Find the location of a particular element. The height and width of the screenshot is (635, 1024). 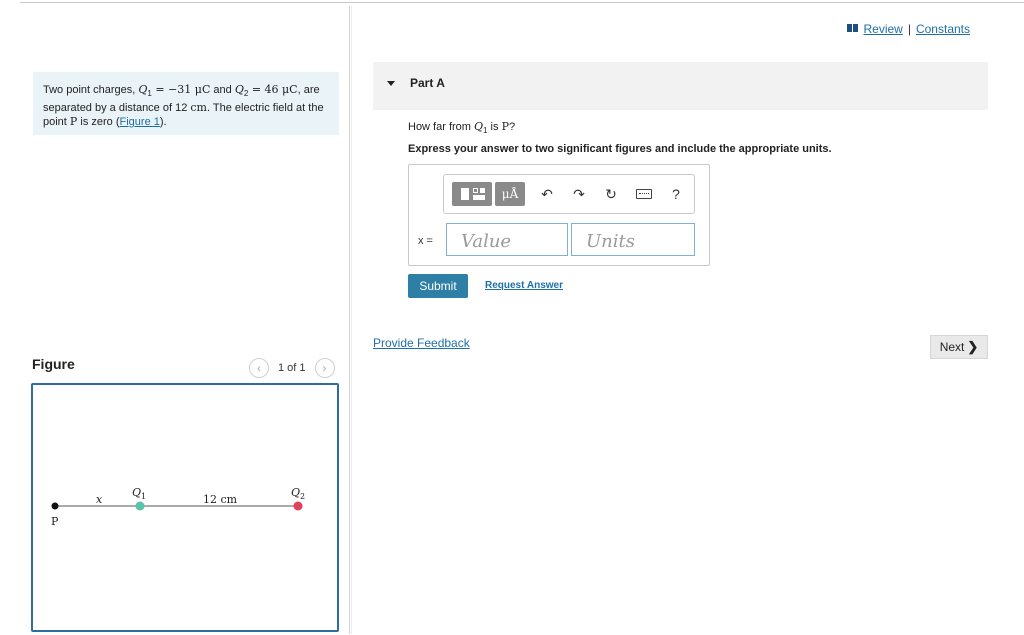

book-icon is located at coordinates (853, 28).